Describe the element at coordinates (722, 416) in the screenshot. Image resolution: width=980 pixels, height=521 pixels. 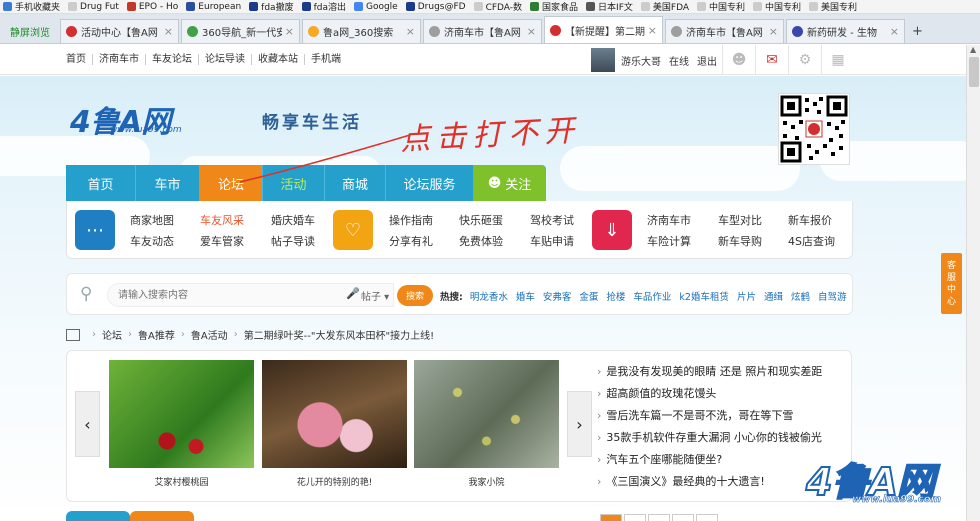
I see `news-item: 雪后洗车篇一不是哥不洗，哥在等下雪` at that location.